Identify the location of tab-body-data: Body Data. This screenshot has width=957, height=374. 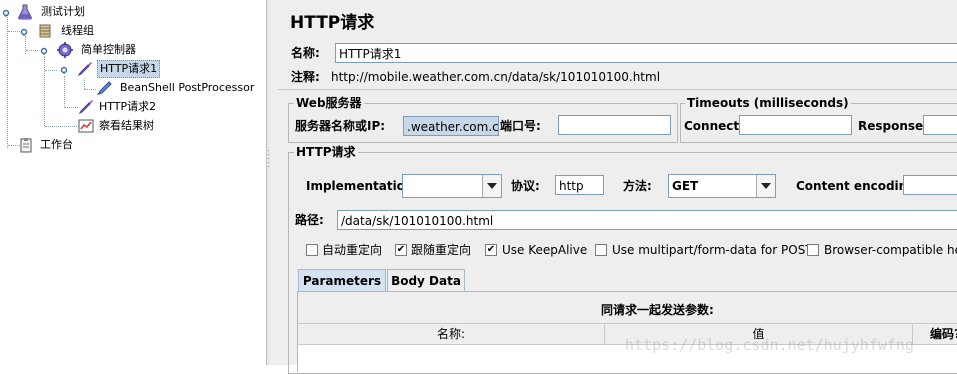
(426, 280).